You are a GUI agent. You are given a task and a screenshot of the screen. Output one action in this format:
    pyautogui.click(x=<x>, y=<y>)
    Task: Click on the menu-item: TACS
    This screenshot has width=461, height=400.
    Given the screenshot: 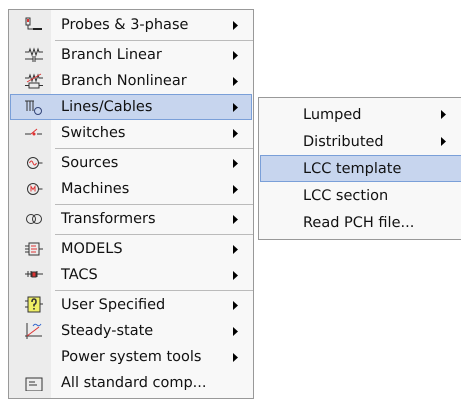 What is the action you would take?
    pyautogui.click(x=131, y=275)
    